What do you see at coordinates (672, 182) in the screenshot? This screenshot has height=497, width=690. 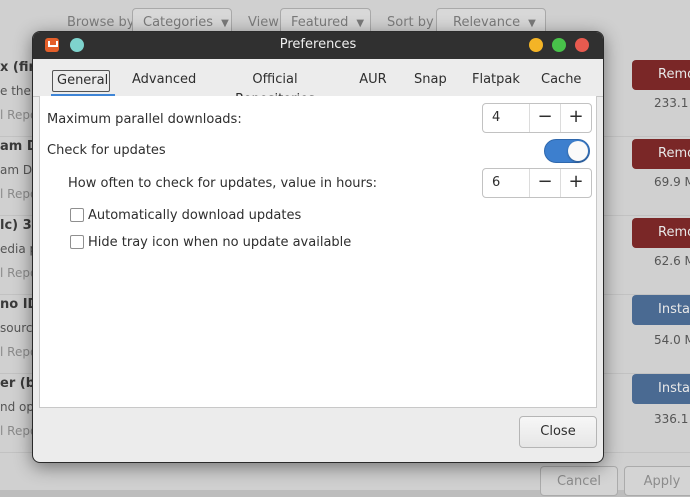 I see `package-size: 69.9 M` at bounding box center [672, 182].